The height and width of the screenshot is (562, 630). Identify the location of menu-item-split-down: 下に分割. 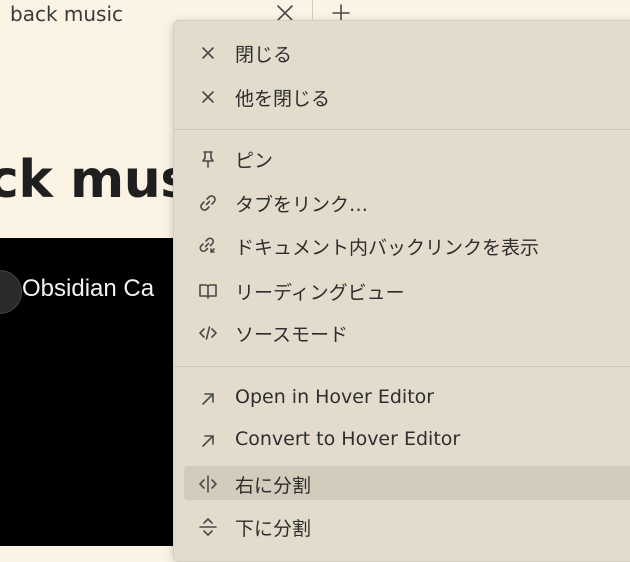
(407, 526).